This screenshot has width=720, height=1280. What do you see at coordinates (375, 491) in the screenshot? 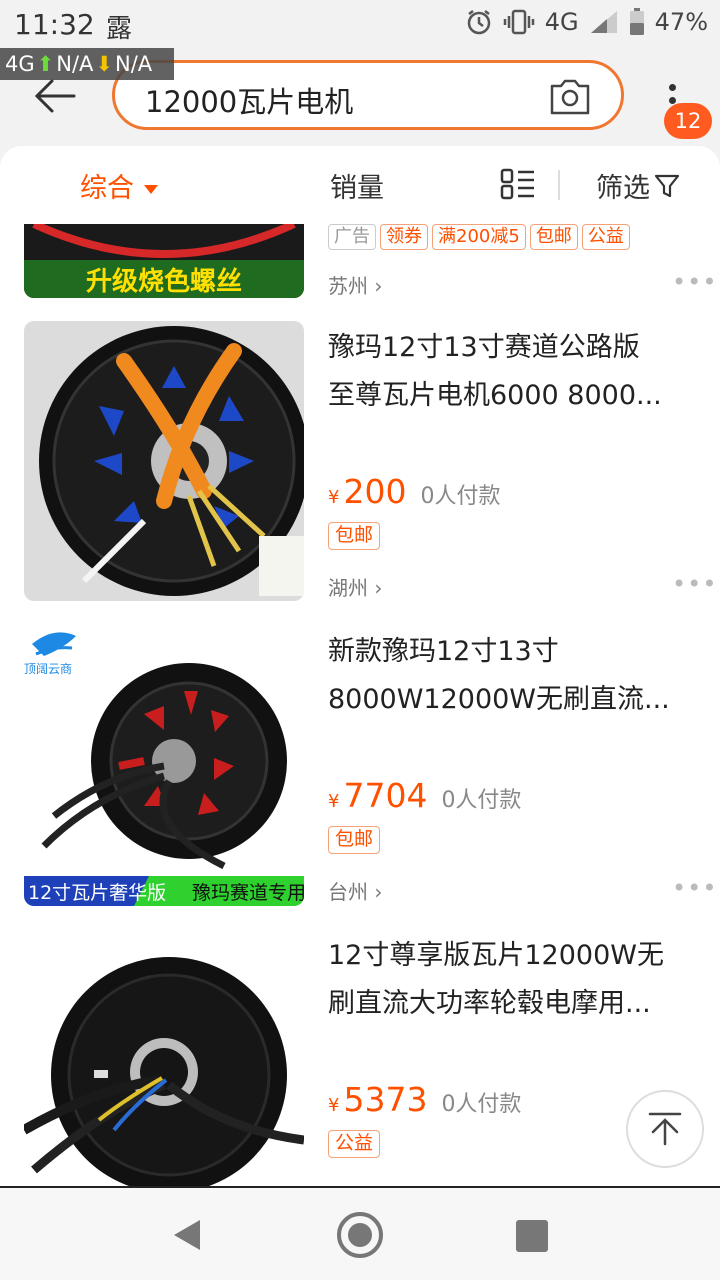
I see `product-price: 200` at bounding box center [375, 491].